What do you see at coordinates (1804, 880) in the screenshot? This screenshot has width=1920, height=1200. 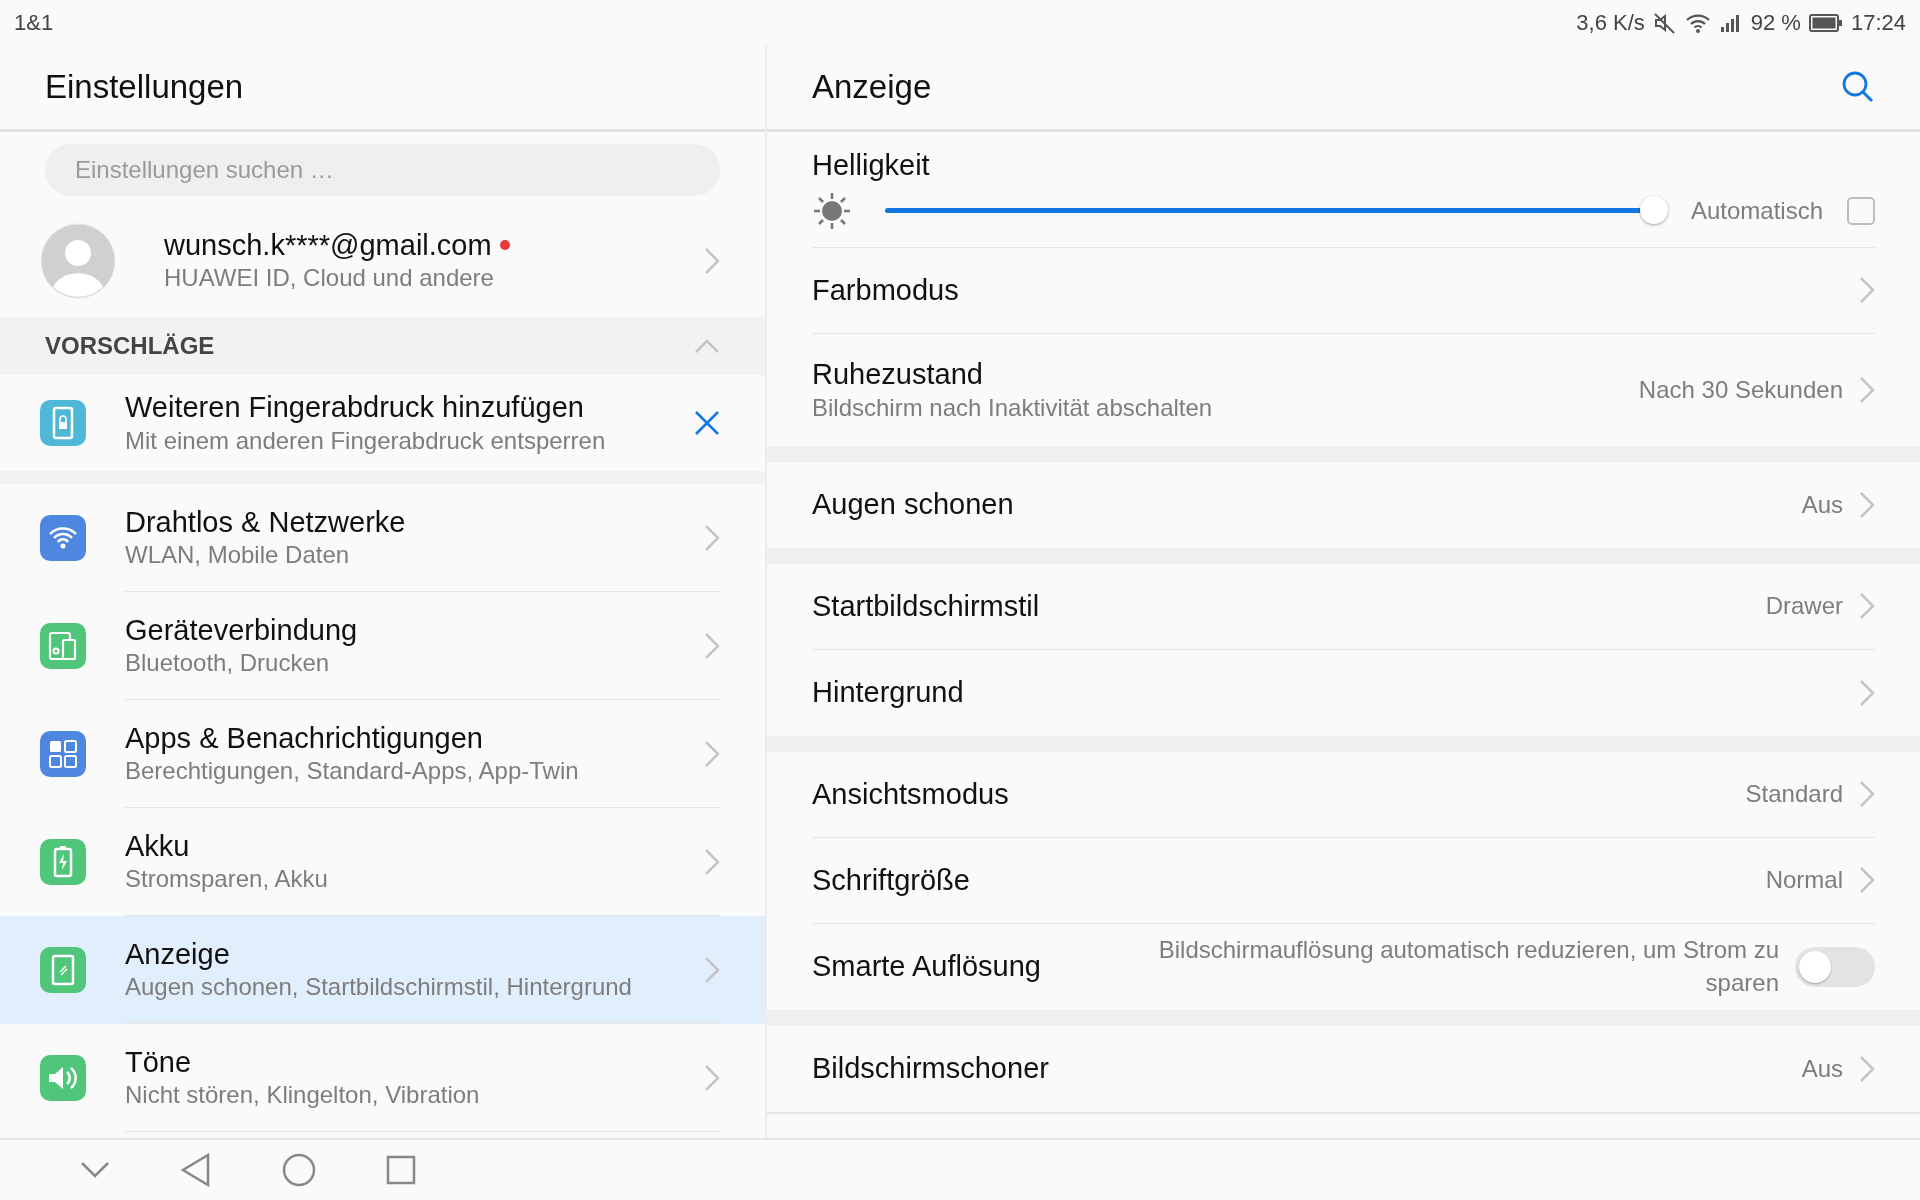 I see `setting-value: Normal` at bounding box center [1804, 880].